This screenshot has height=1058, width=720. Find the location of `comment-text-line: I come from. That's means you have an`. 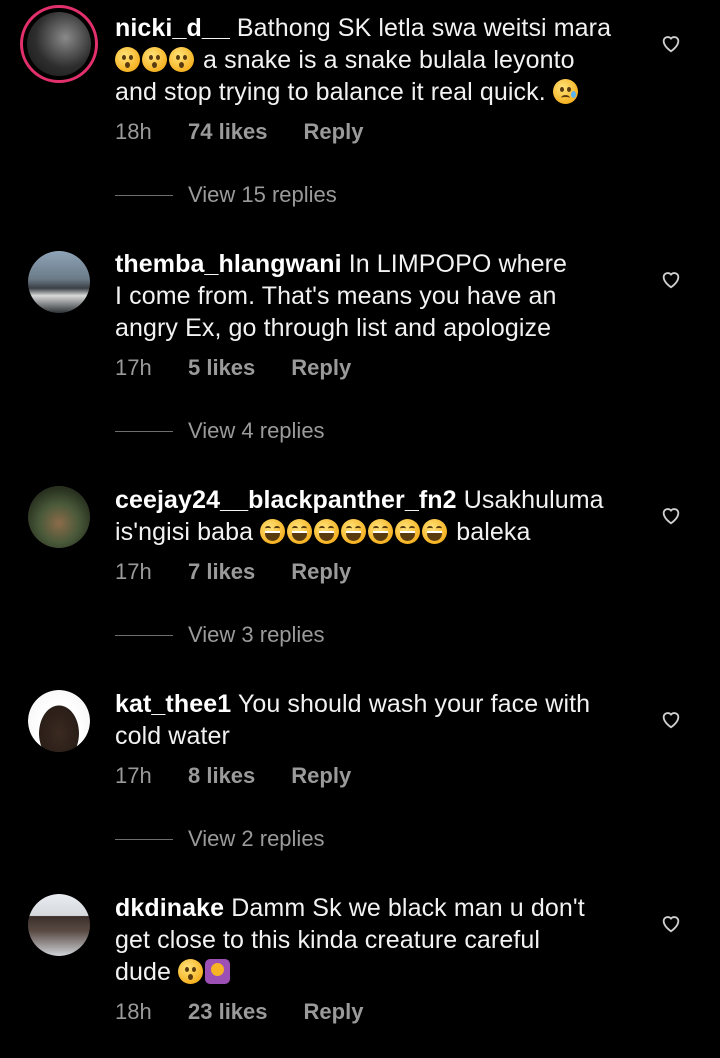

comment-text-line: I come from. That's means you have an is located at coordinates (336, 296).